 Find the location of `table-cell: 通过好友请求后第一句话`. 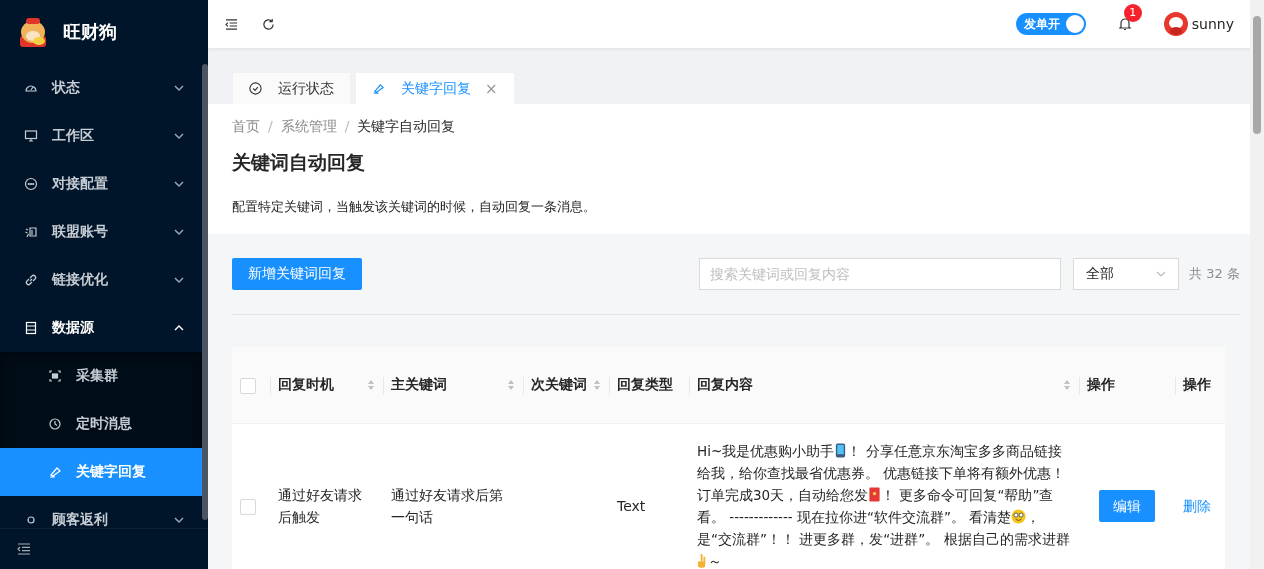

table-cell: 通过好友请求后第一句话 is located at coordinates (447, 506).